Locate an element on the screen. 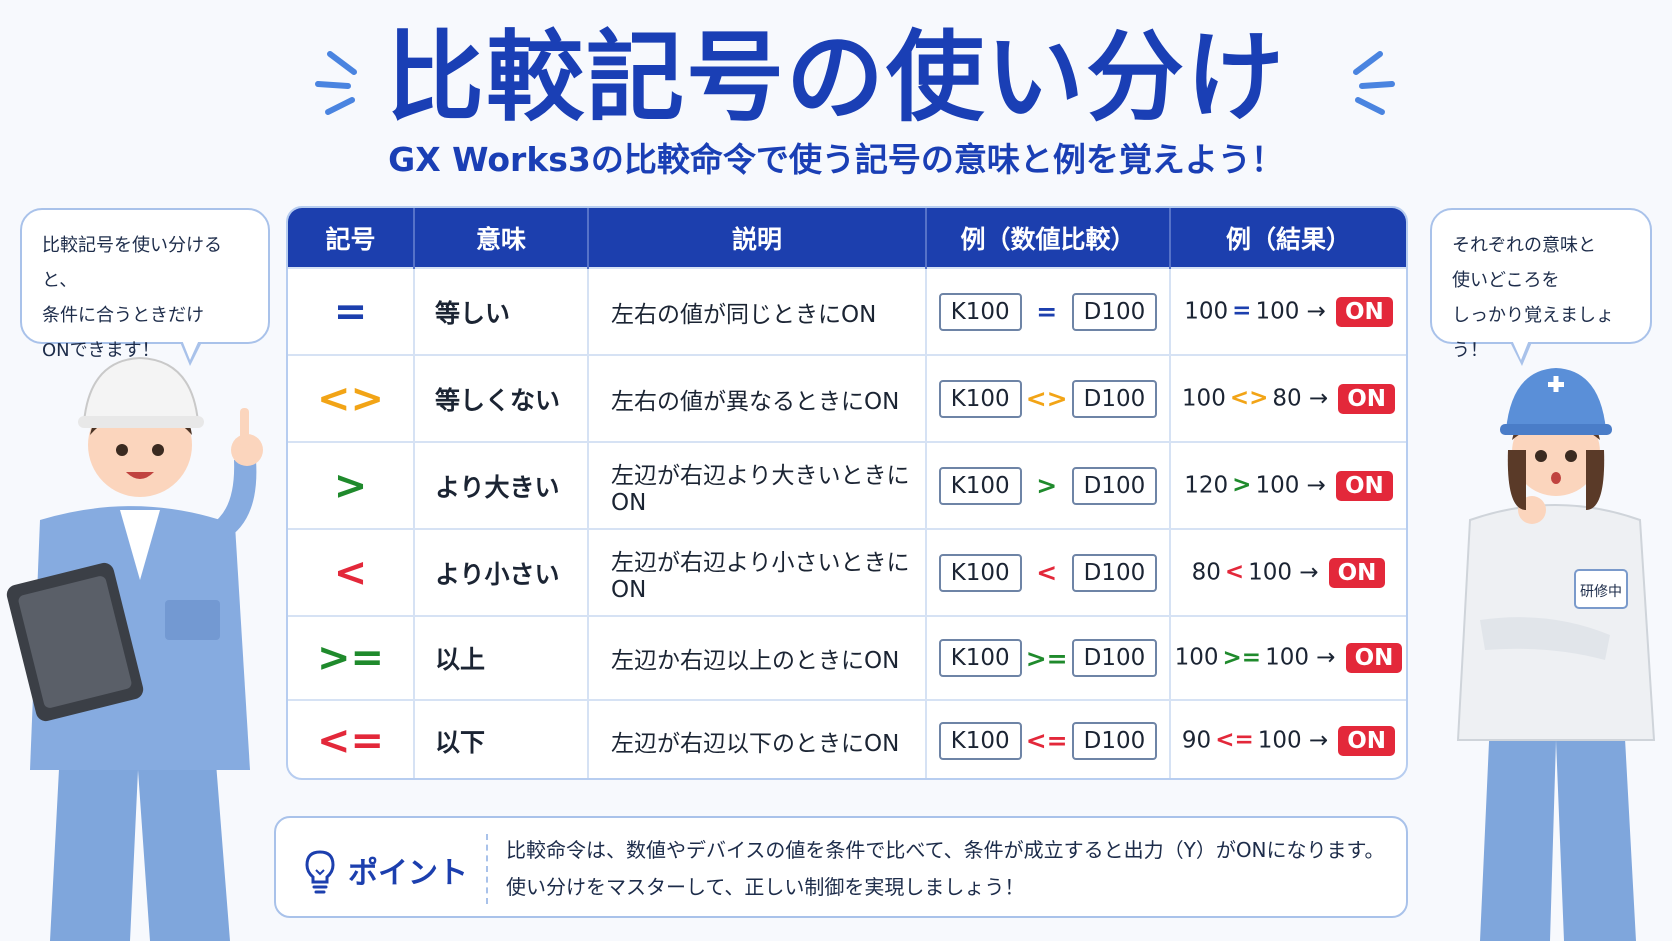  page-title: 比較記号の使い分け is located at coordinates (835, 78).